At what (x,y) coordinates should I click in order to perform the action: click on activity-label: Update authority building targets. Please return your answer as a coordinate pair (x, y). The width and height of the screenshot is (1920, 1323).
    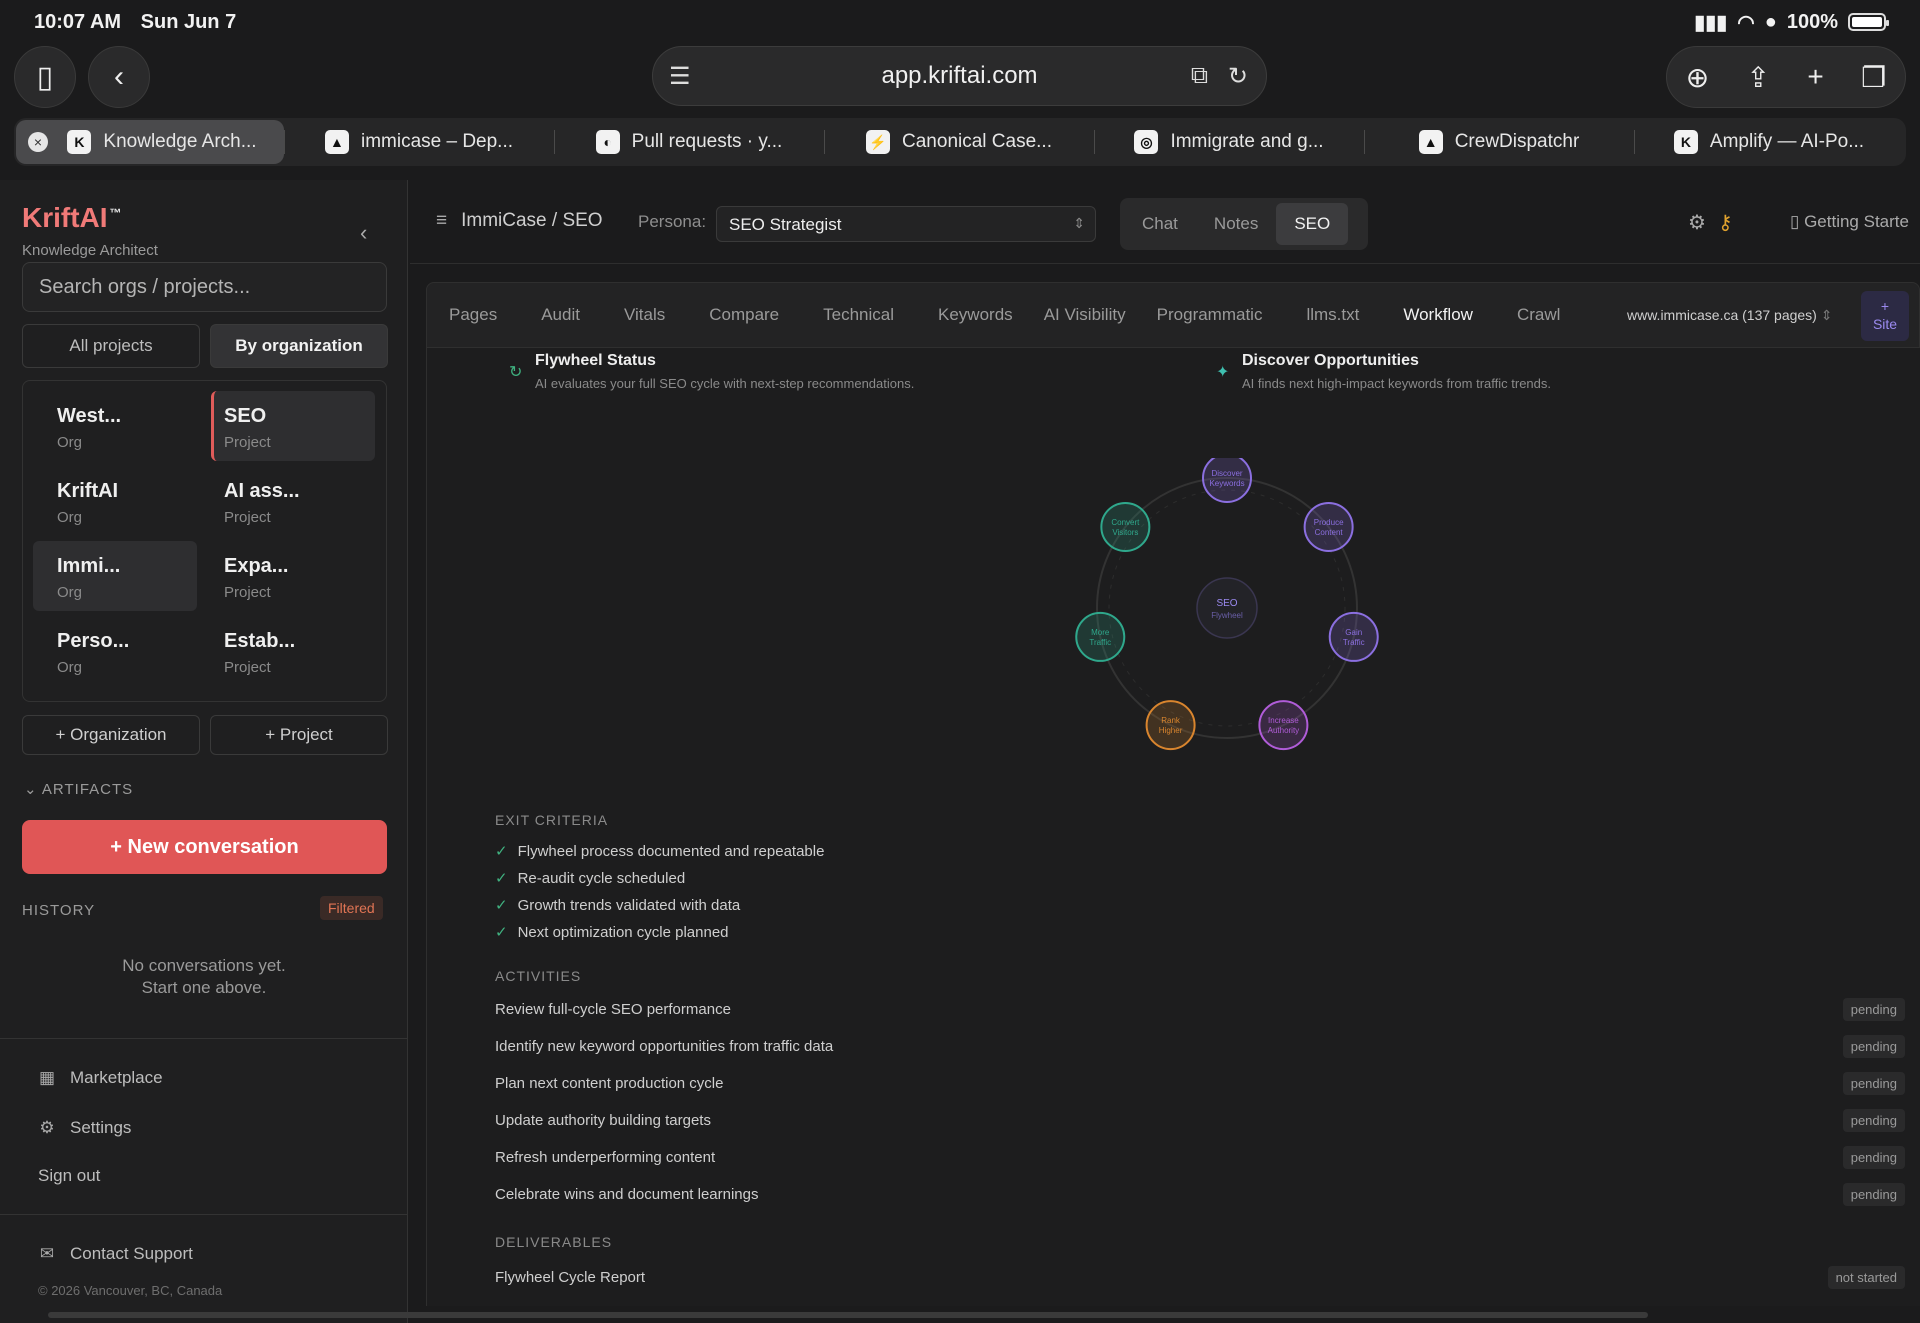
    Looking at the image, I should click on (603, 1120).